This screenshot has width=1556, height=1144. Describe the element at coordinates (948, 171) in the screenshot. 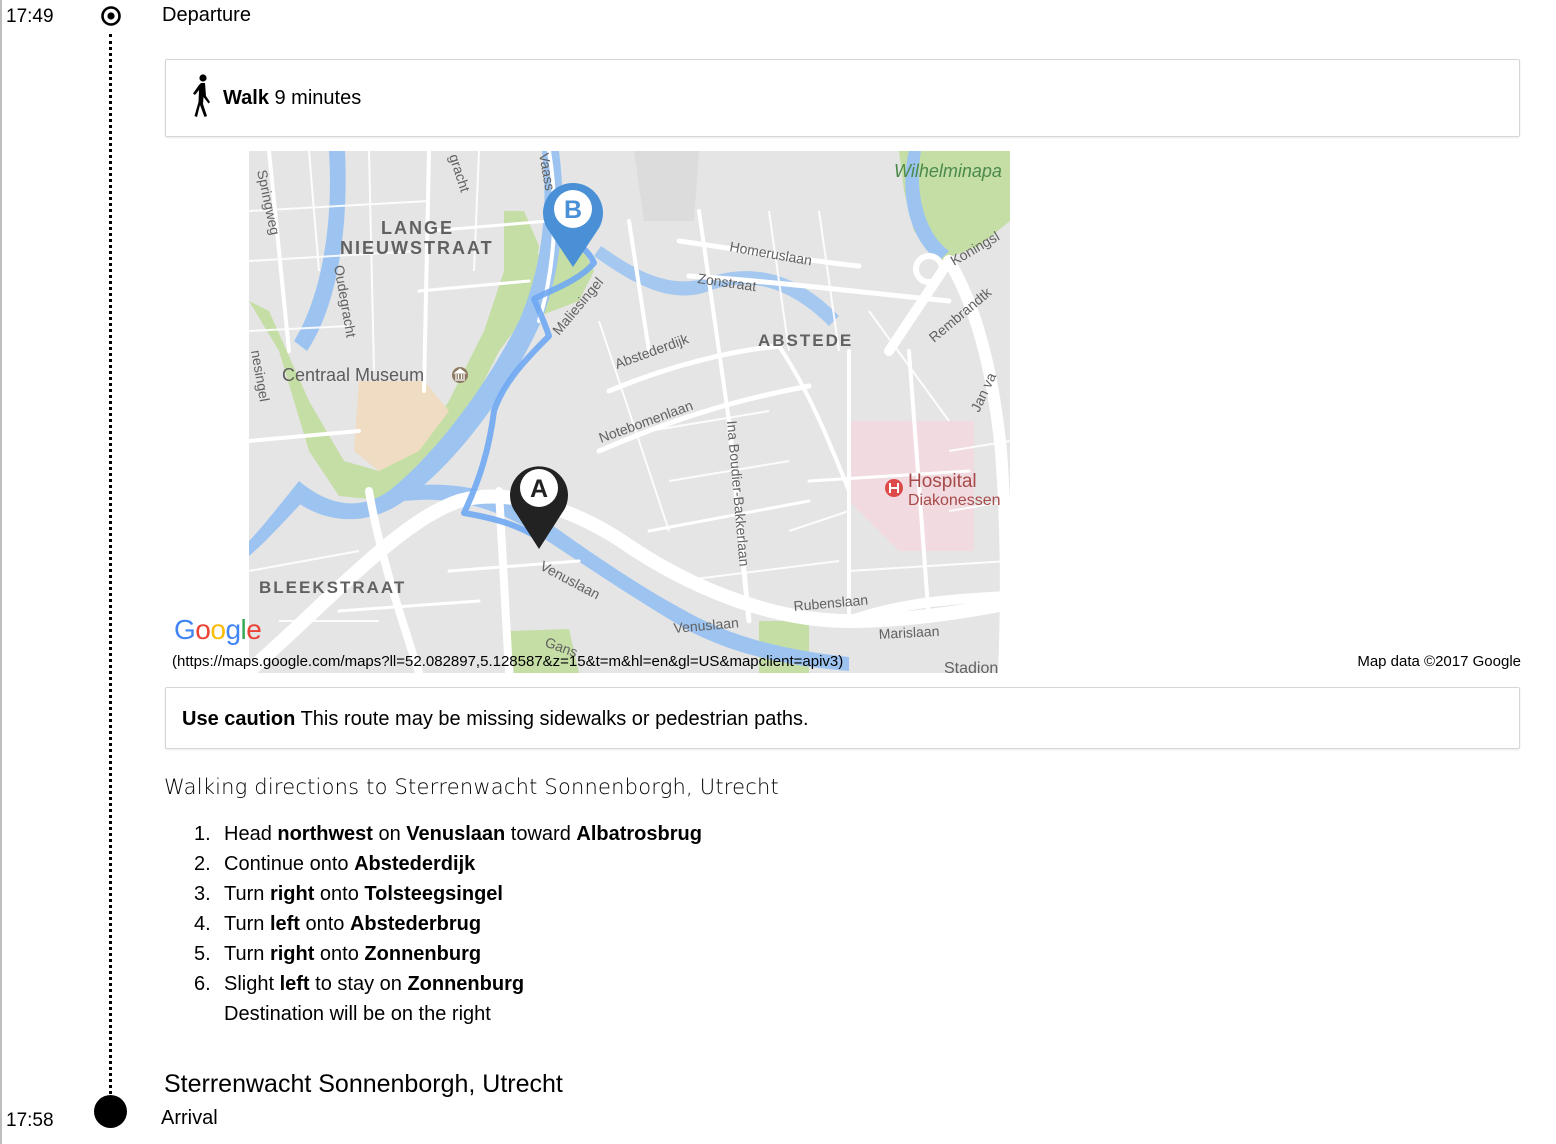

I see `map-label-wilhelminapark: Wilhelminapa` at that location.